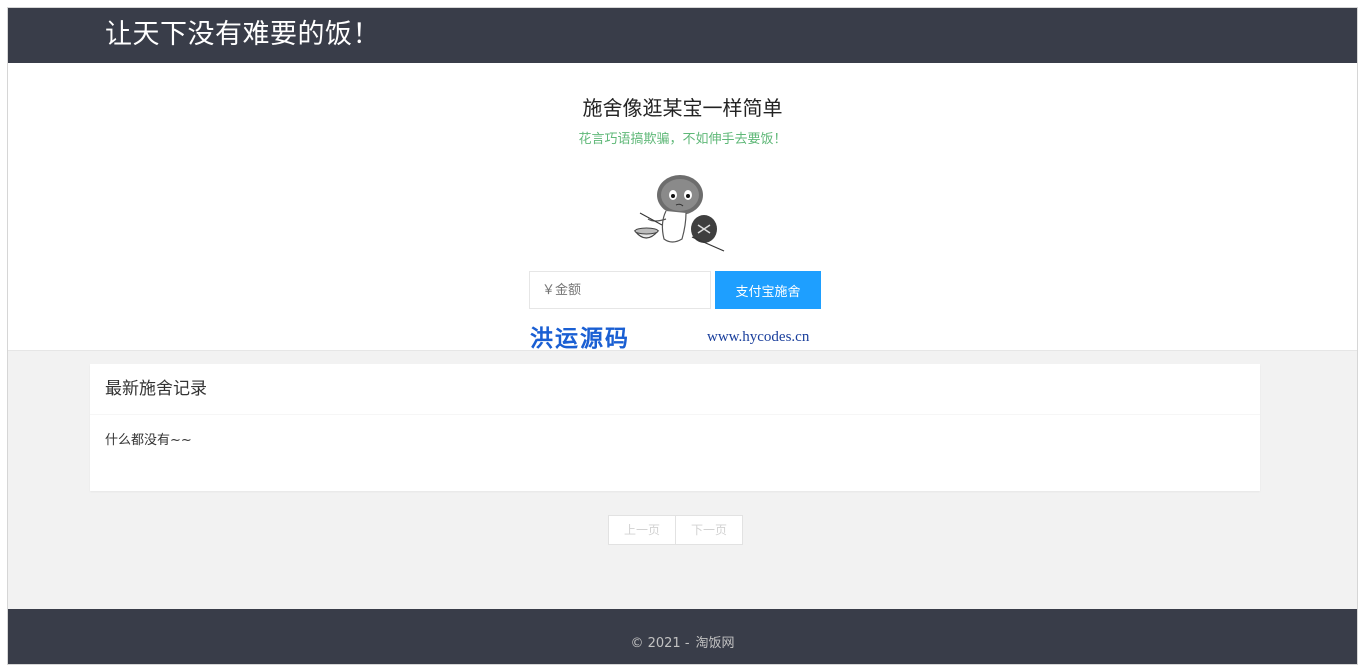 This screenshot has width=1365, height=671. I want to click on watermark-url: www.hycodes.cn, so click(758, 337).